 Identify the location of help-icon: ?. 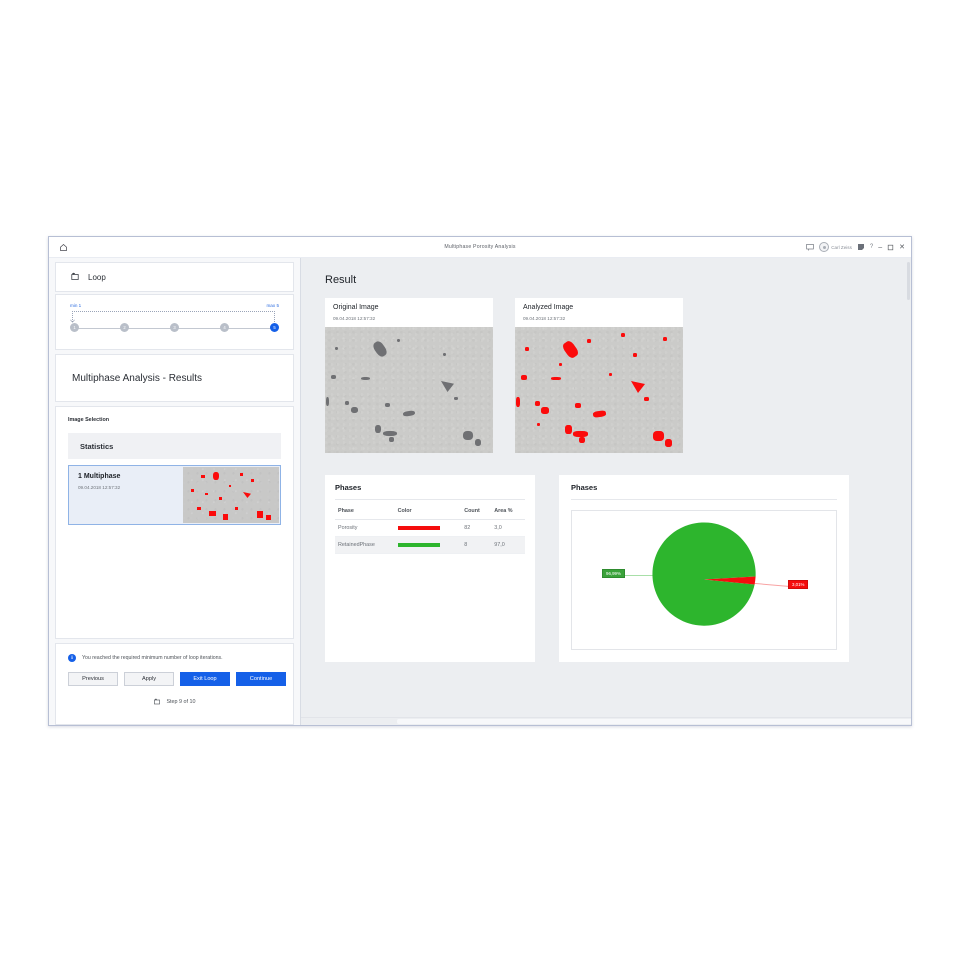
(871, 247).